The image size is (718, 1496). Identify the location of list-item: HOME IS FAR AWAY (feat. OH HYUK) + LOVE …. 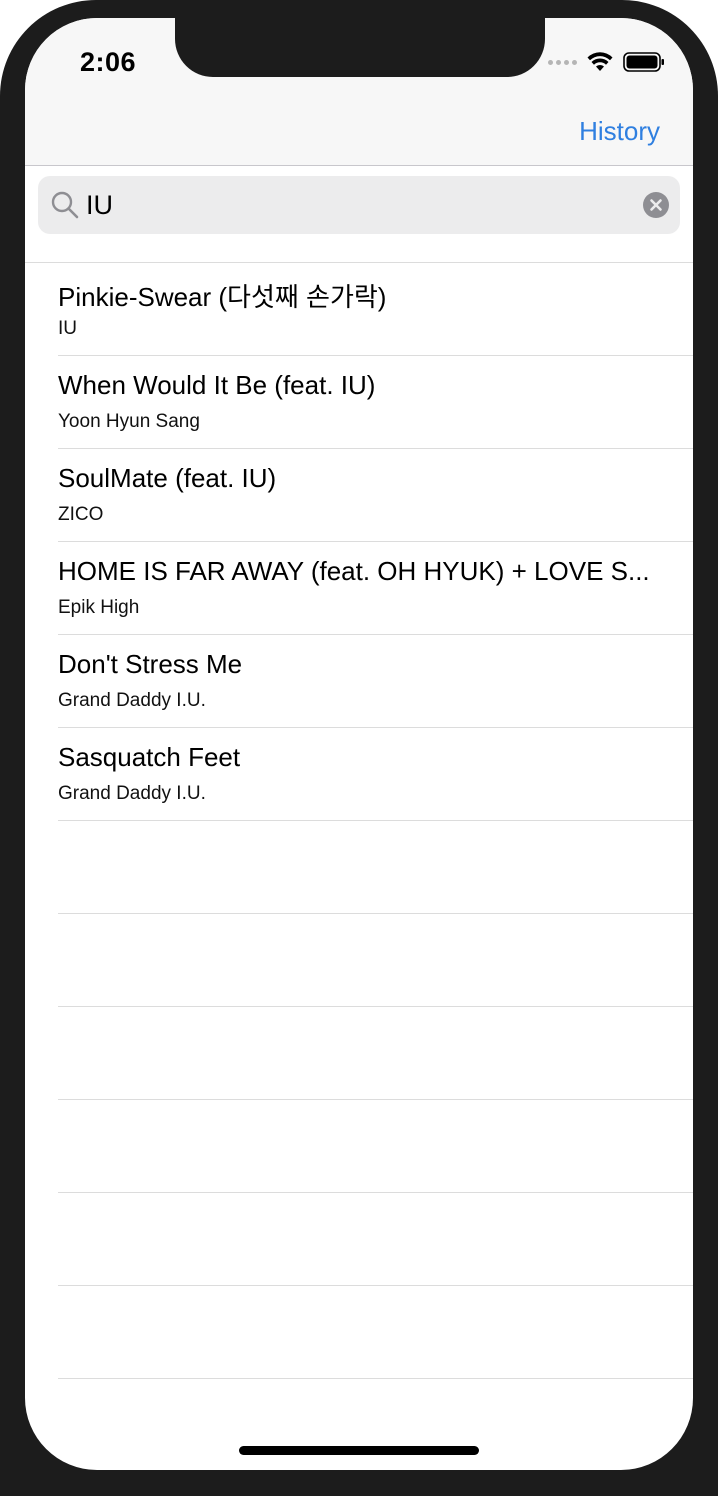
(375, 588).